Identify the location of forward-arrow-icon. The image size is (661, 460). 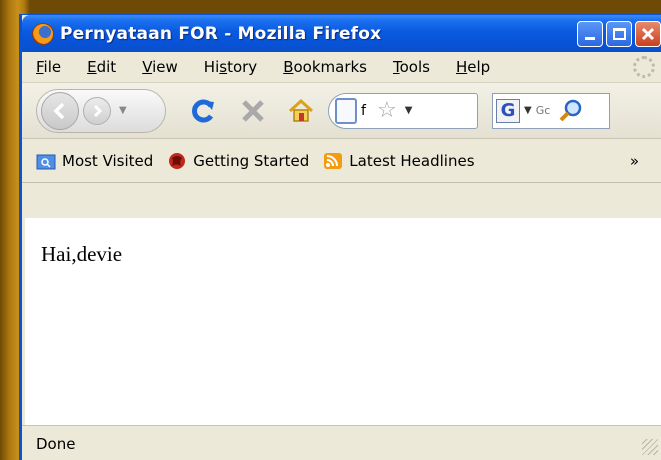
(98, 110).